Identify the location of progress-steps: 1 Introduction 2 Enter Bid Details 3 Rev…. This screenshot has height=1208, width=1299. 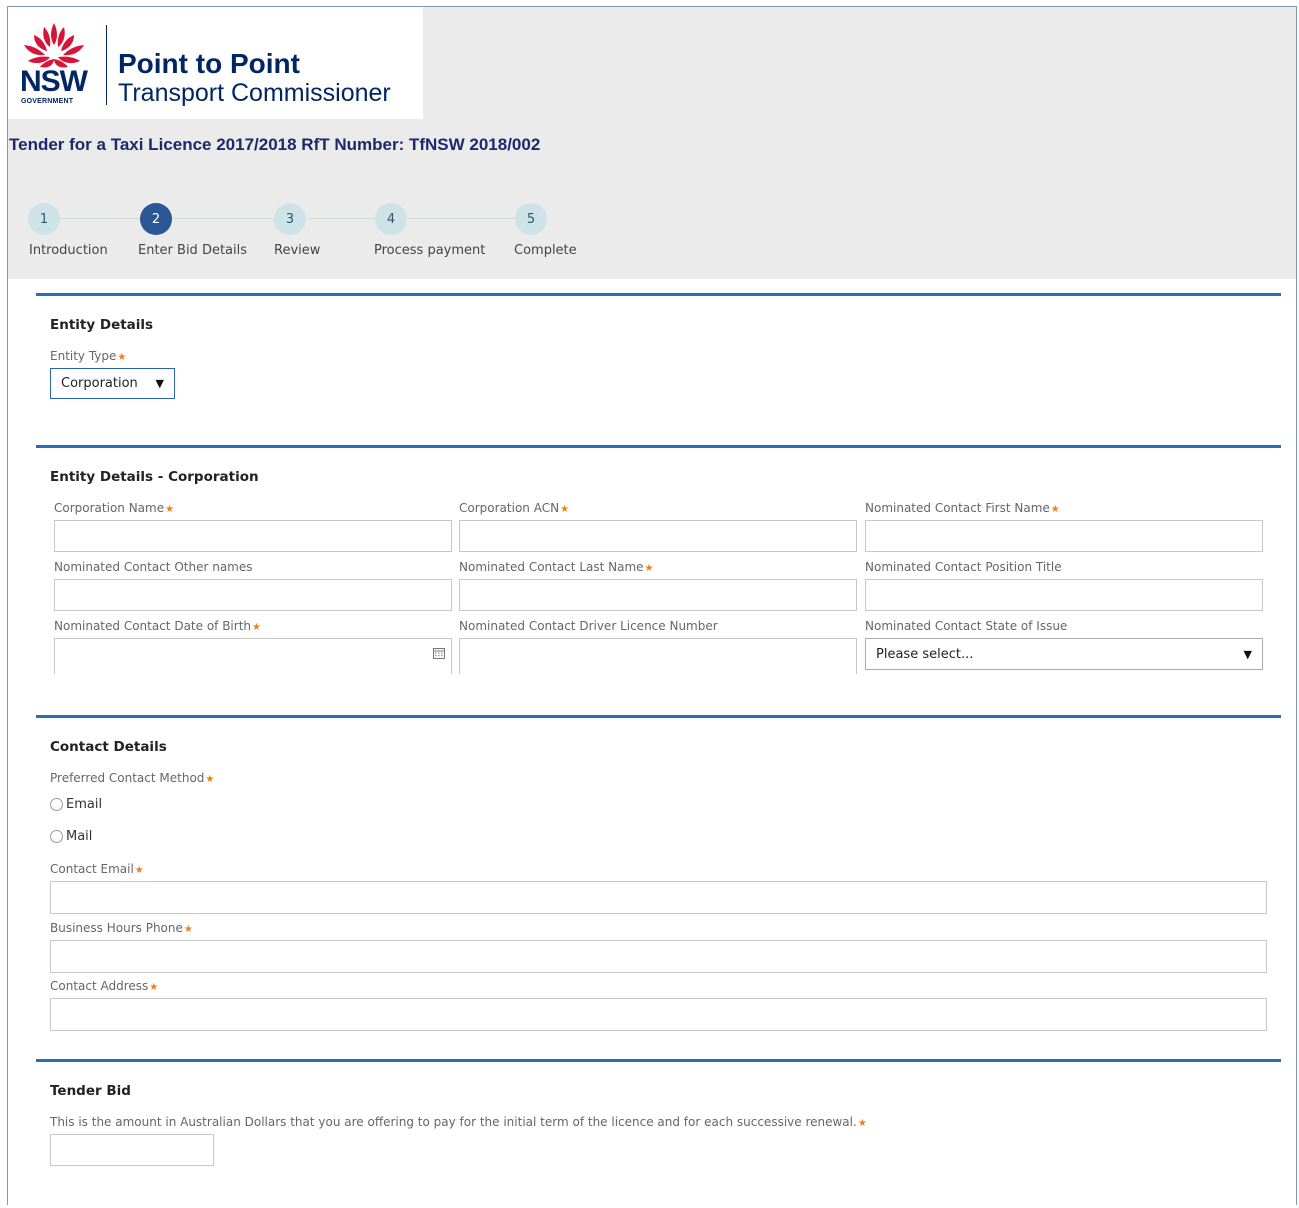
(358, 238).